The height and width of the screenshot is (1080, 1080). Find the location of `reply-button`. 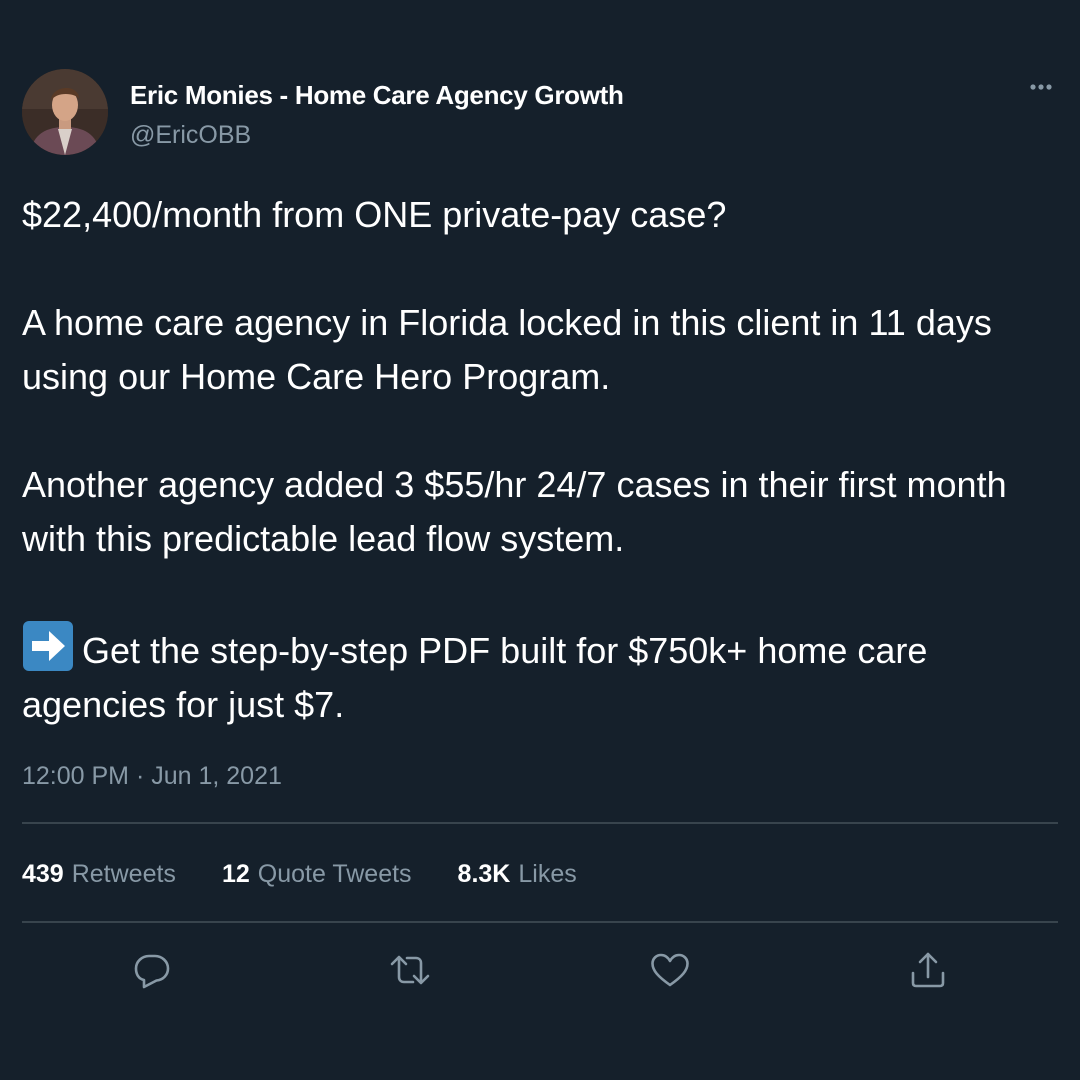

reply-button is located at coordinates (152, 970).